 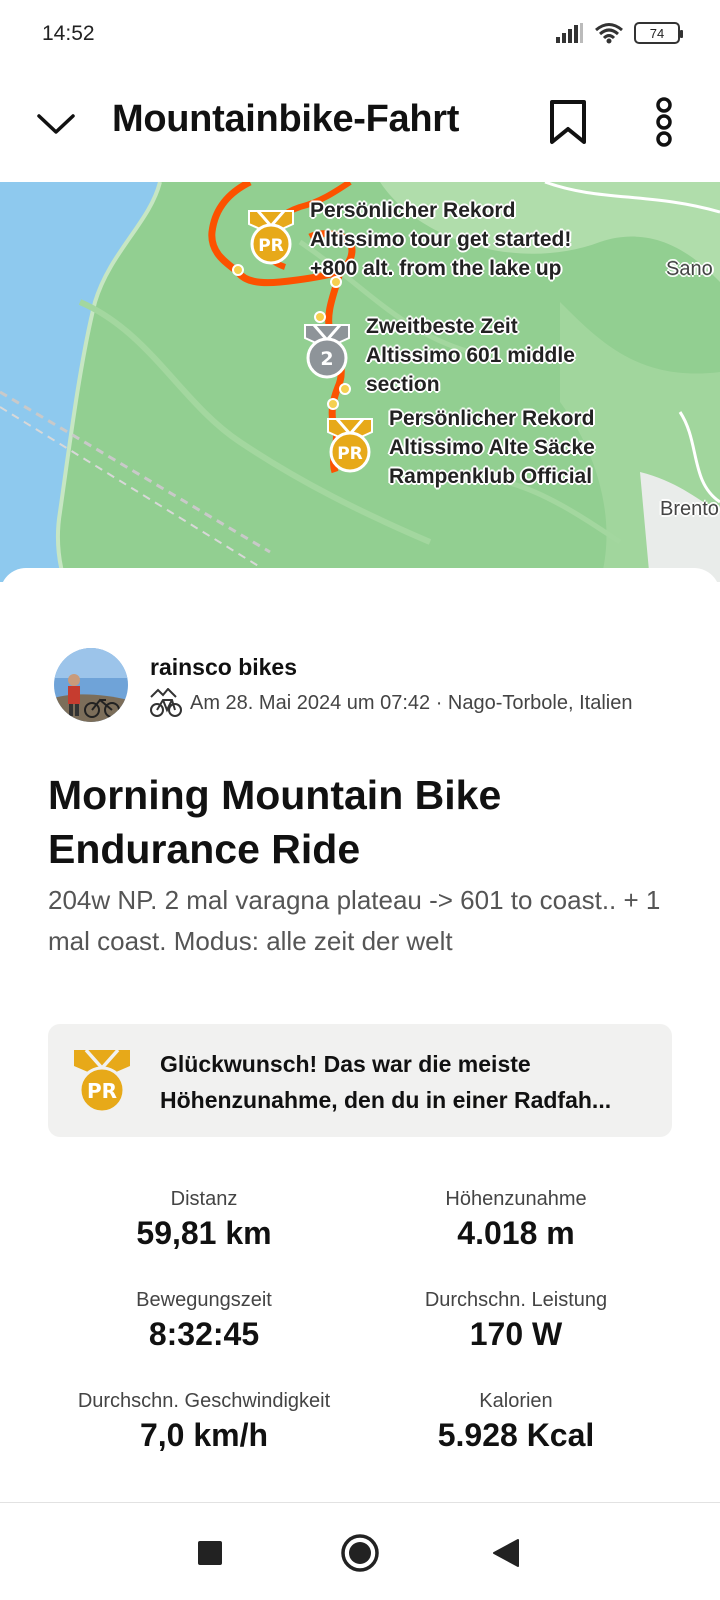 I want to click on recents-button, so click(x=210, y=1553).